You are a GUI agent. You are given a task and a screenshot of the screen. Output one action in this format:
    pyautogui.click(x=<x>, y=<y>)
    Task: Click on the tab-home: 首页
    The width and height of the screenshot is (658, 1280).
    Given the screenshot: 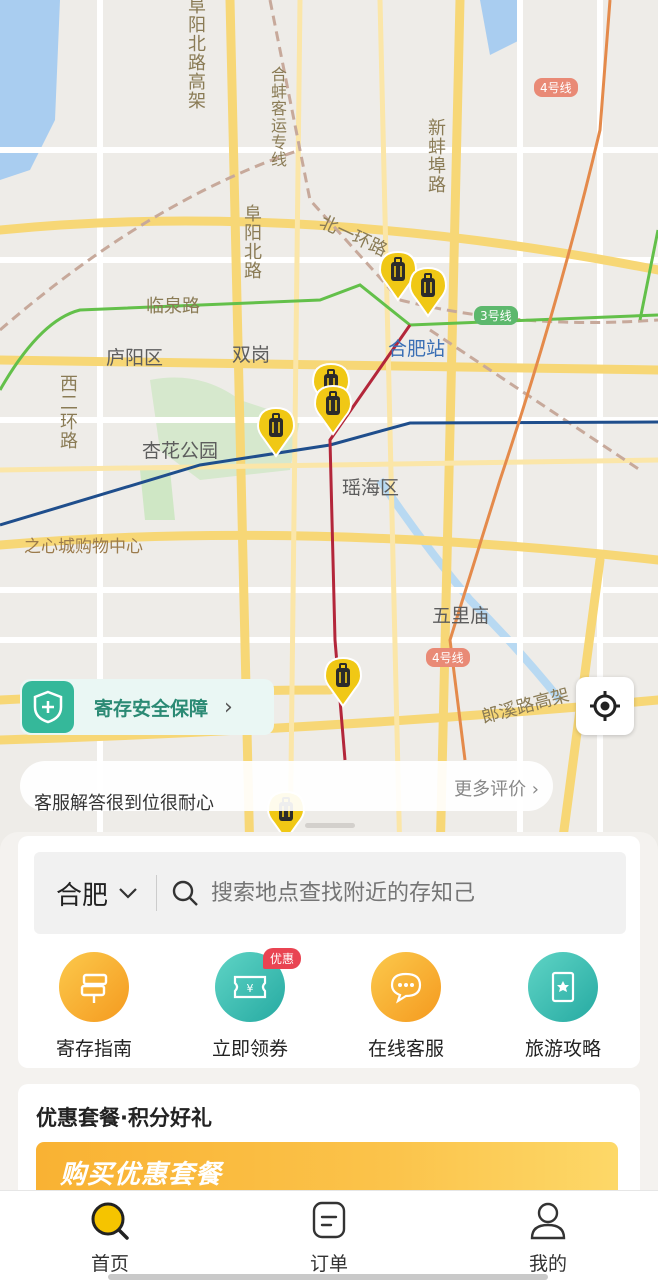 What is the action you would take?
    pyautogui.click(x=110, y=1238)
    